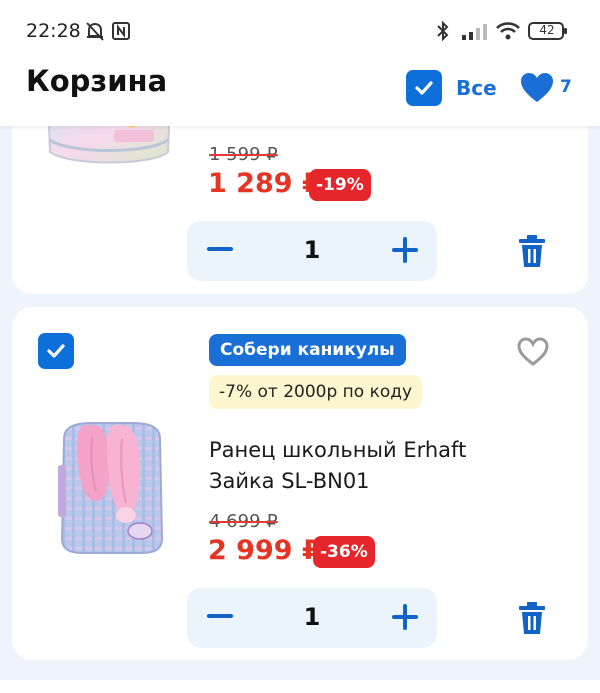 The width and height of the screenshot is (600, 693). Describe the element at coordinates (97, 81) in the screenshot. I see `page-title: Корзина` at that location.